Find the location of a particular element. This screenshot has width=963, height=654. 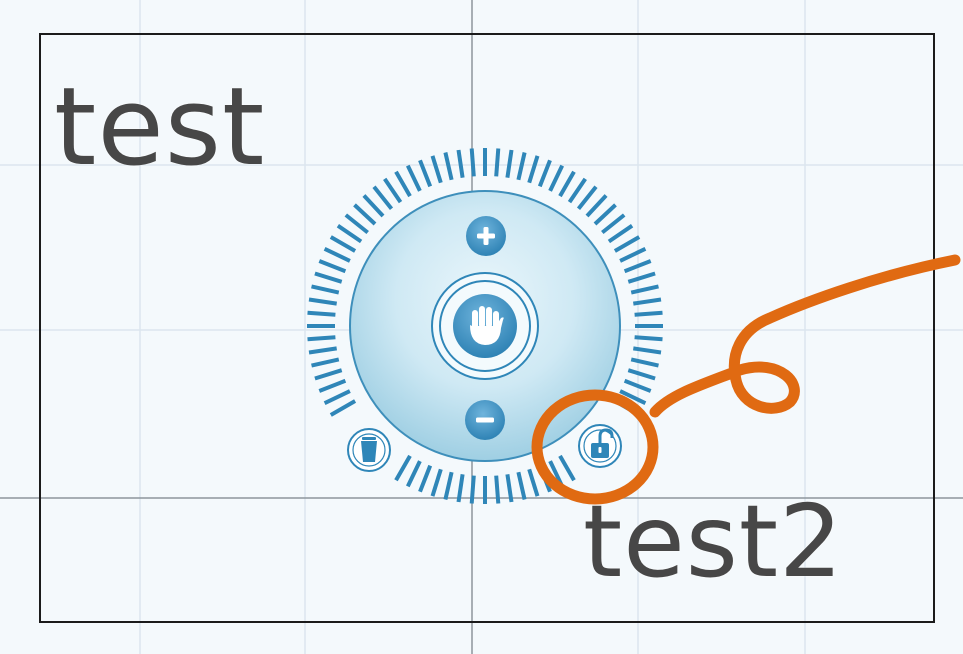

zoom-in-button is located at coordinates (486, 236).